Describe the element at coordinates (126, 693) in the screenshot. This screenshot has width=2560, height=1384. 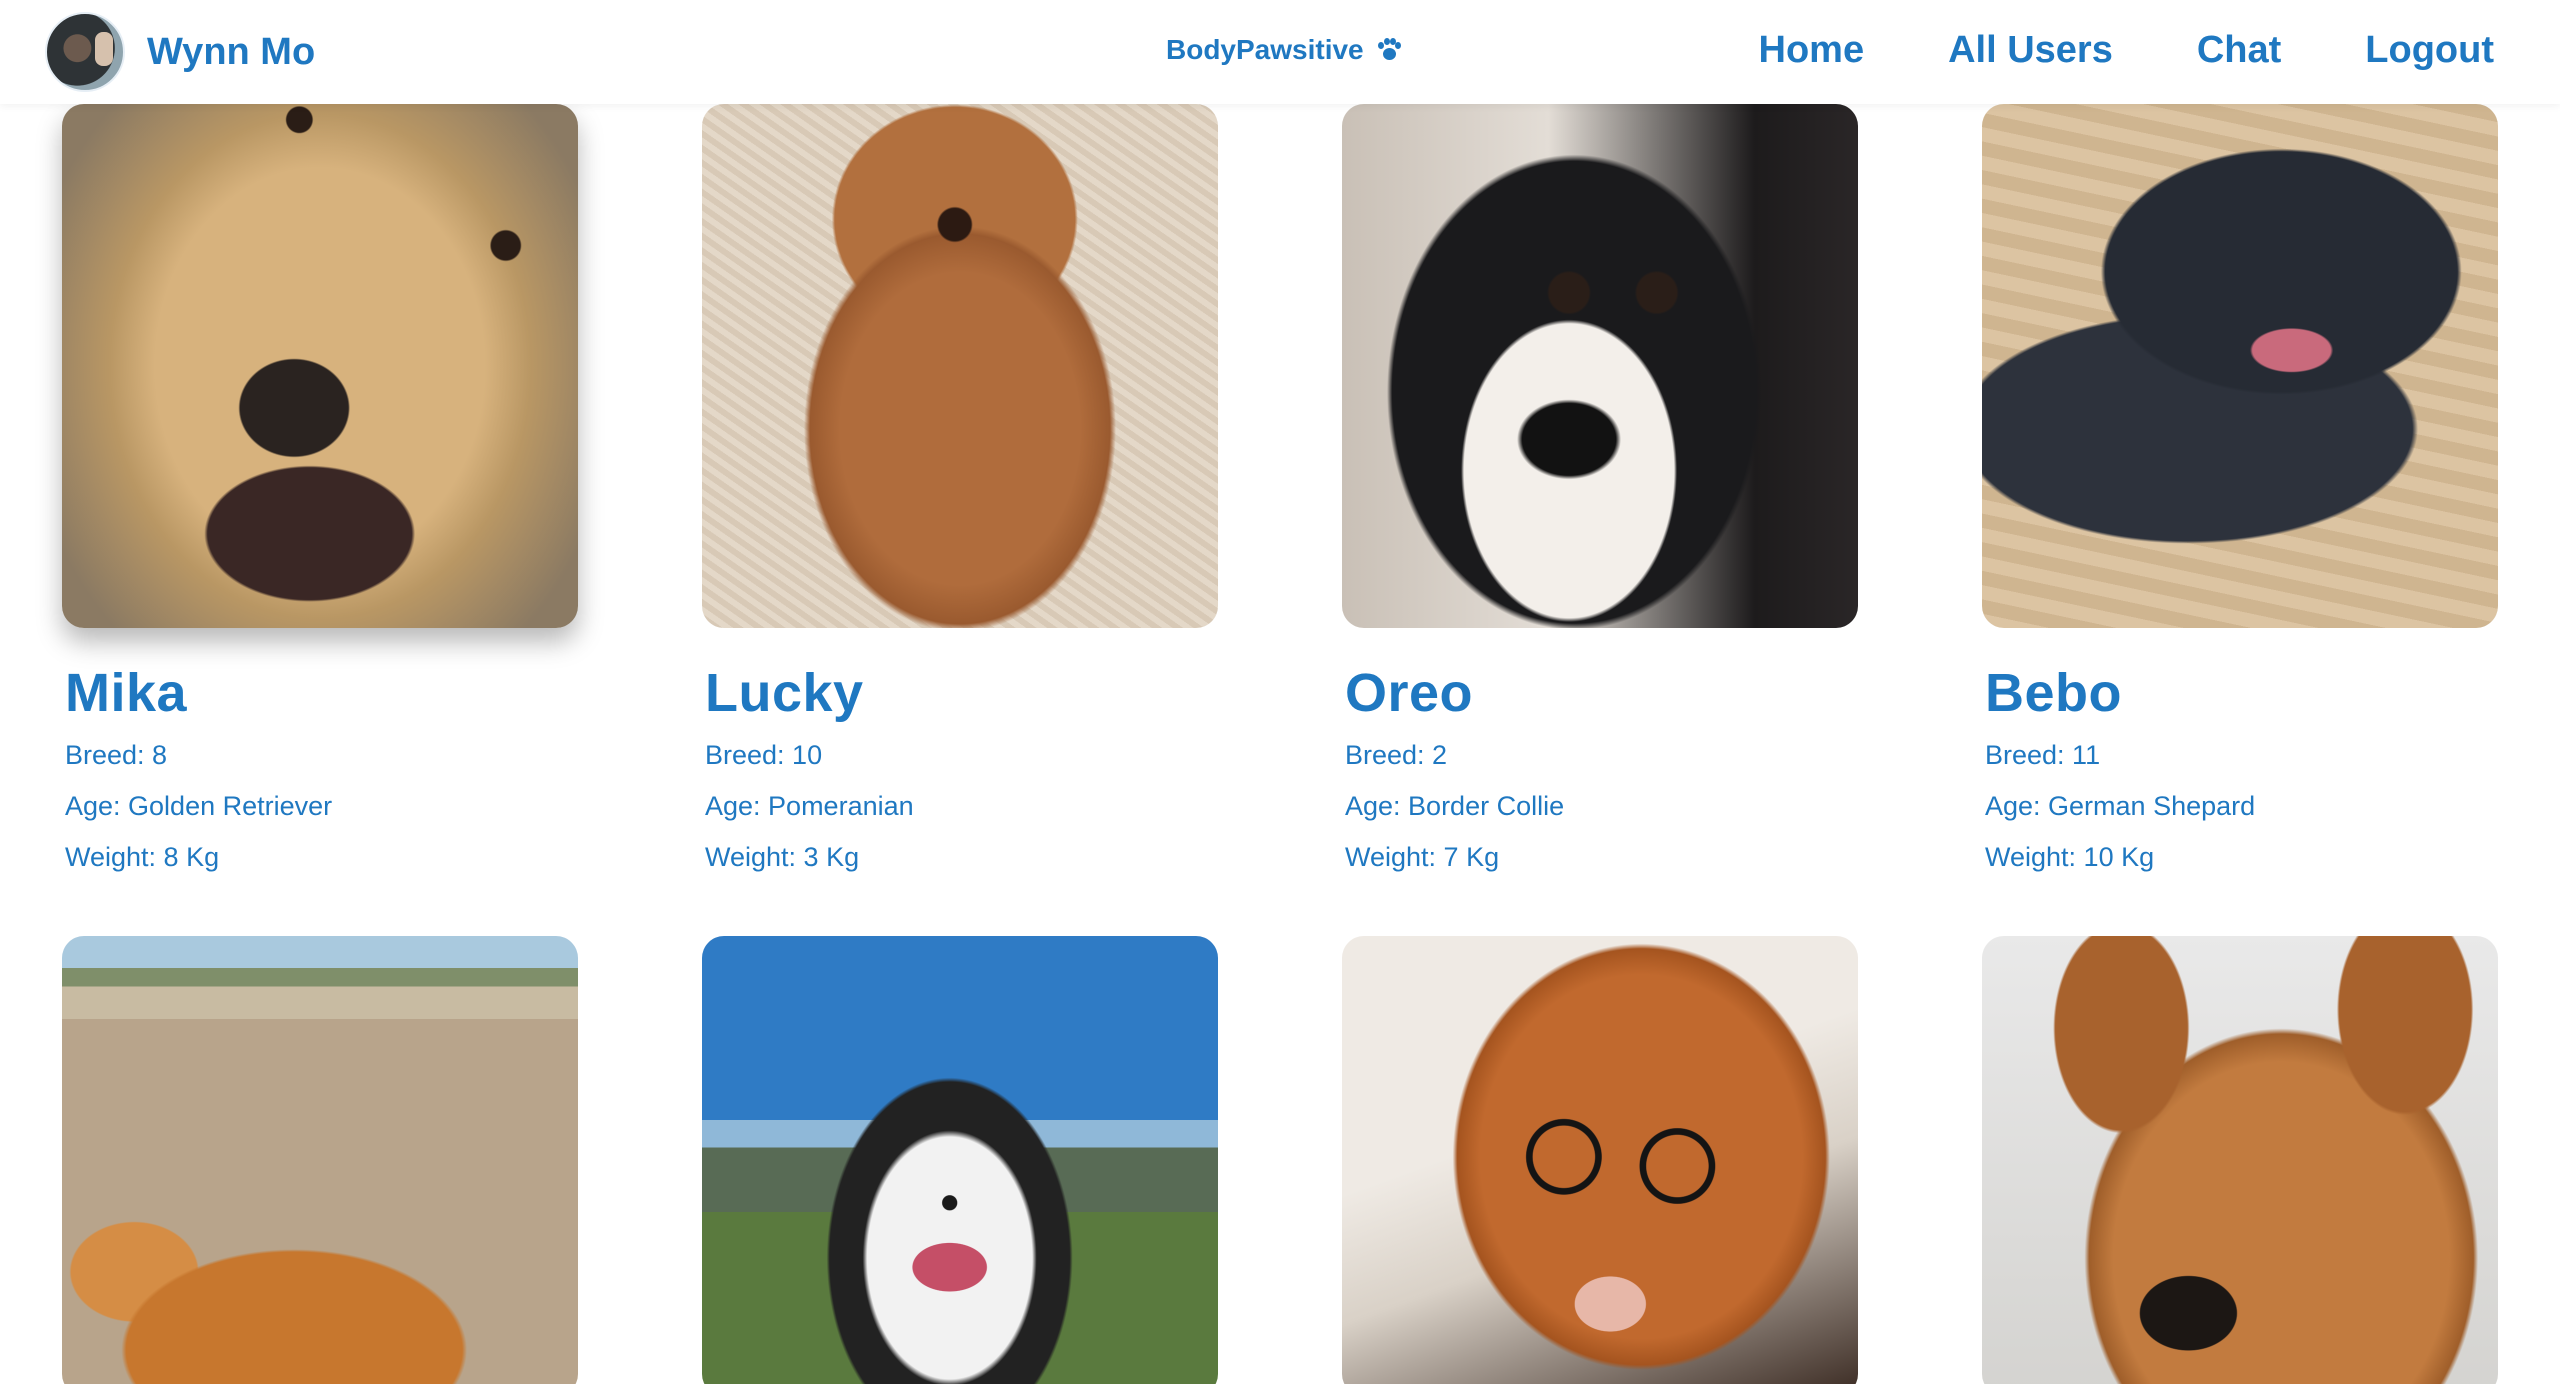
I see `dog-name: Mika` at that location.